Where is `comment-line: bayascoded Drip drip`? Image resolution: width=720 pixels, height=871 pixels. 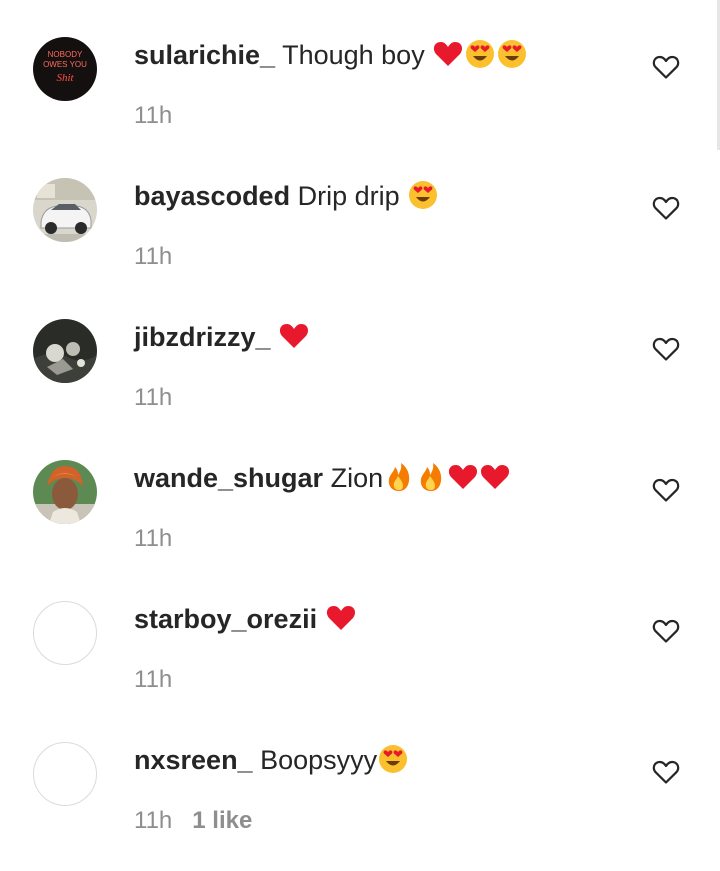 comment-line: bayascoded Drip drip is located at coordinates (286, 196).